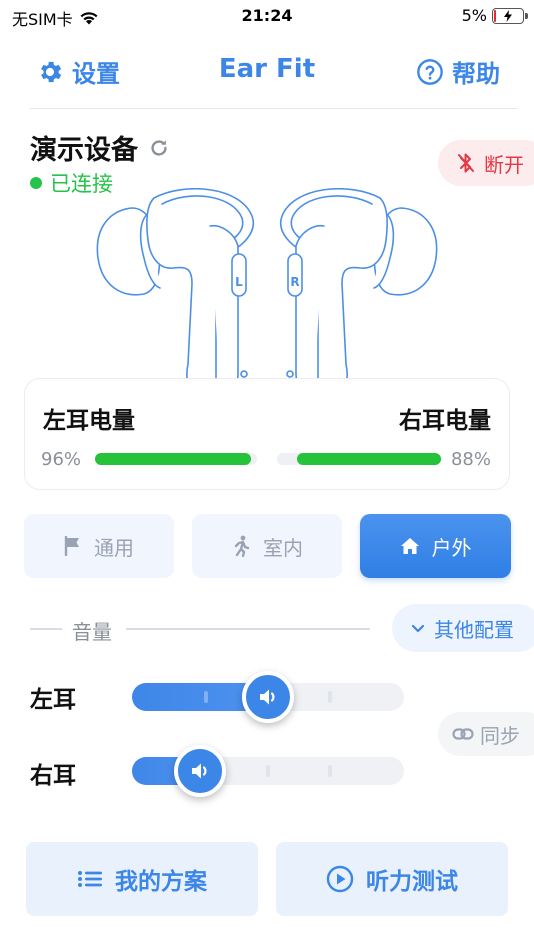 The height and width of the screenshot is (950, 534). I want to click on right-ear-volume-label: 右耳, so click(53, 776).